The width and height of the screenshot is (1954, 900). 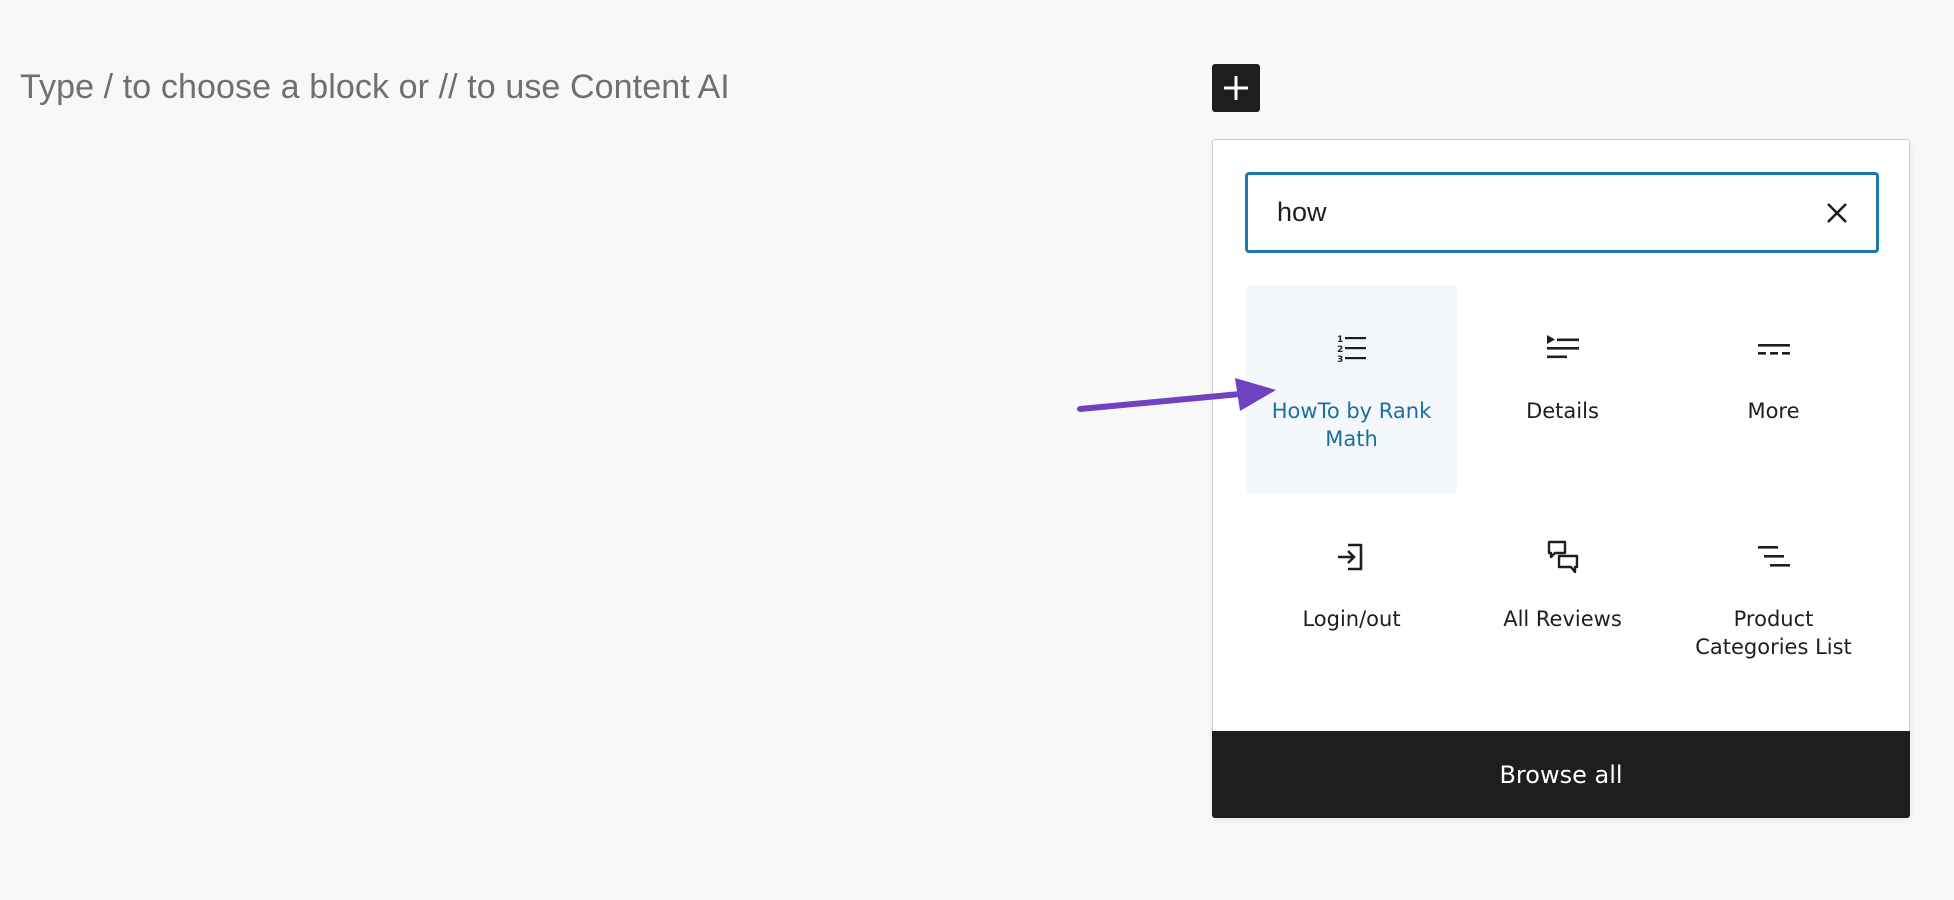 What do you see at coordinates (1351, 389) in the screenshot?
I see `block-item-howto: 1 2 3 HowTo by Rank Math` at bounding box center [1351, 389].